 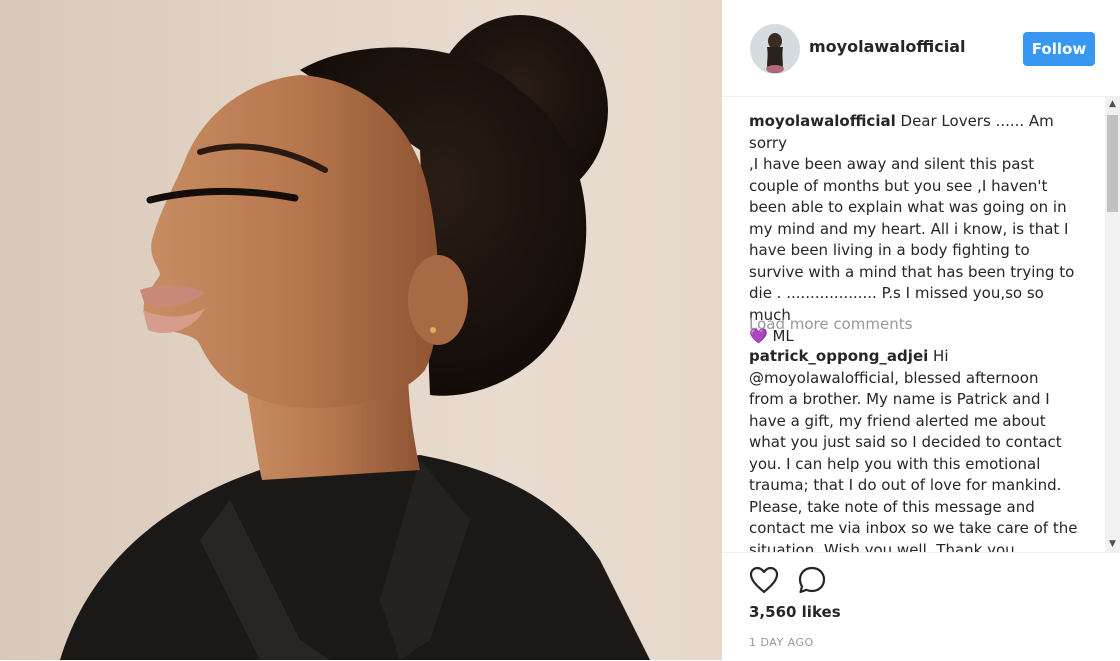 I want to click on comment-bubble-icon, so click(x=812, y=580).